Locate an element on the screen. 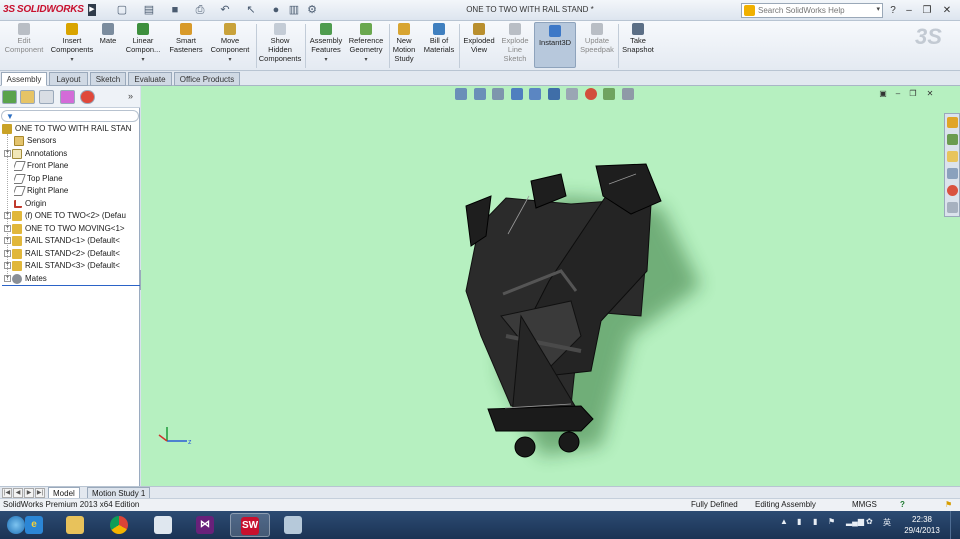 This screenshot has height=539, width=960. design-library-icon is located at coordinates (952, 139).